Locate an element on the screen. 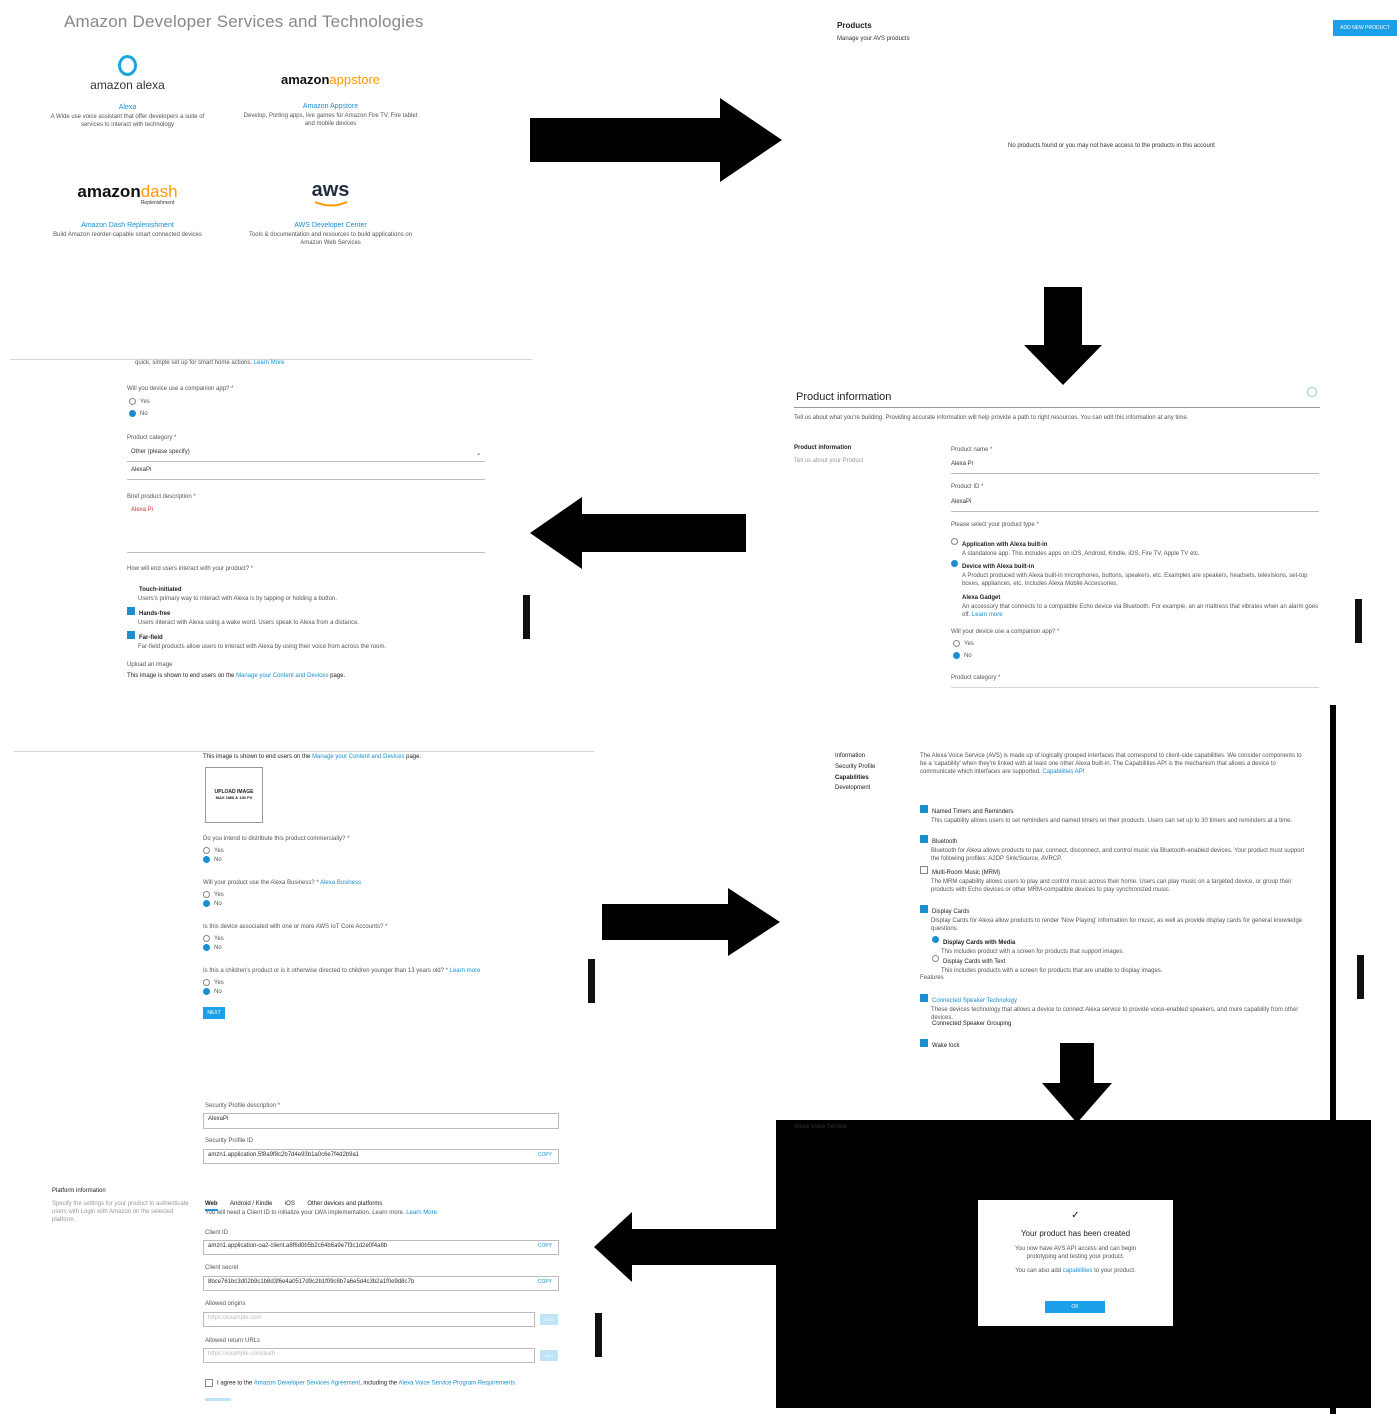  q1-no: No is located at coordinates (276, 860).